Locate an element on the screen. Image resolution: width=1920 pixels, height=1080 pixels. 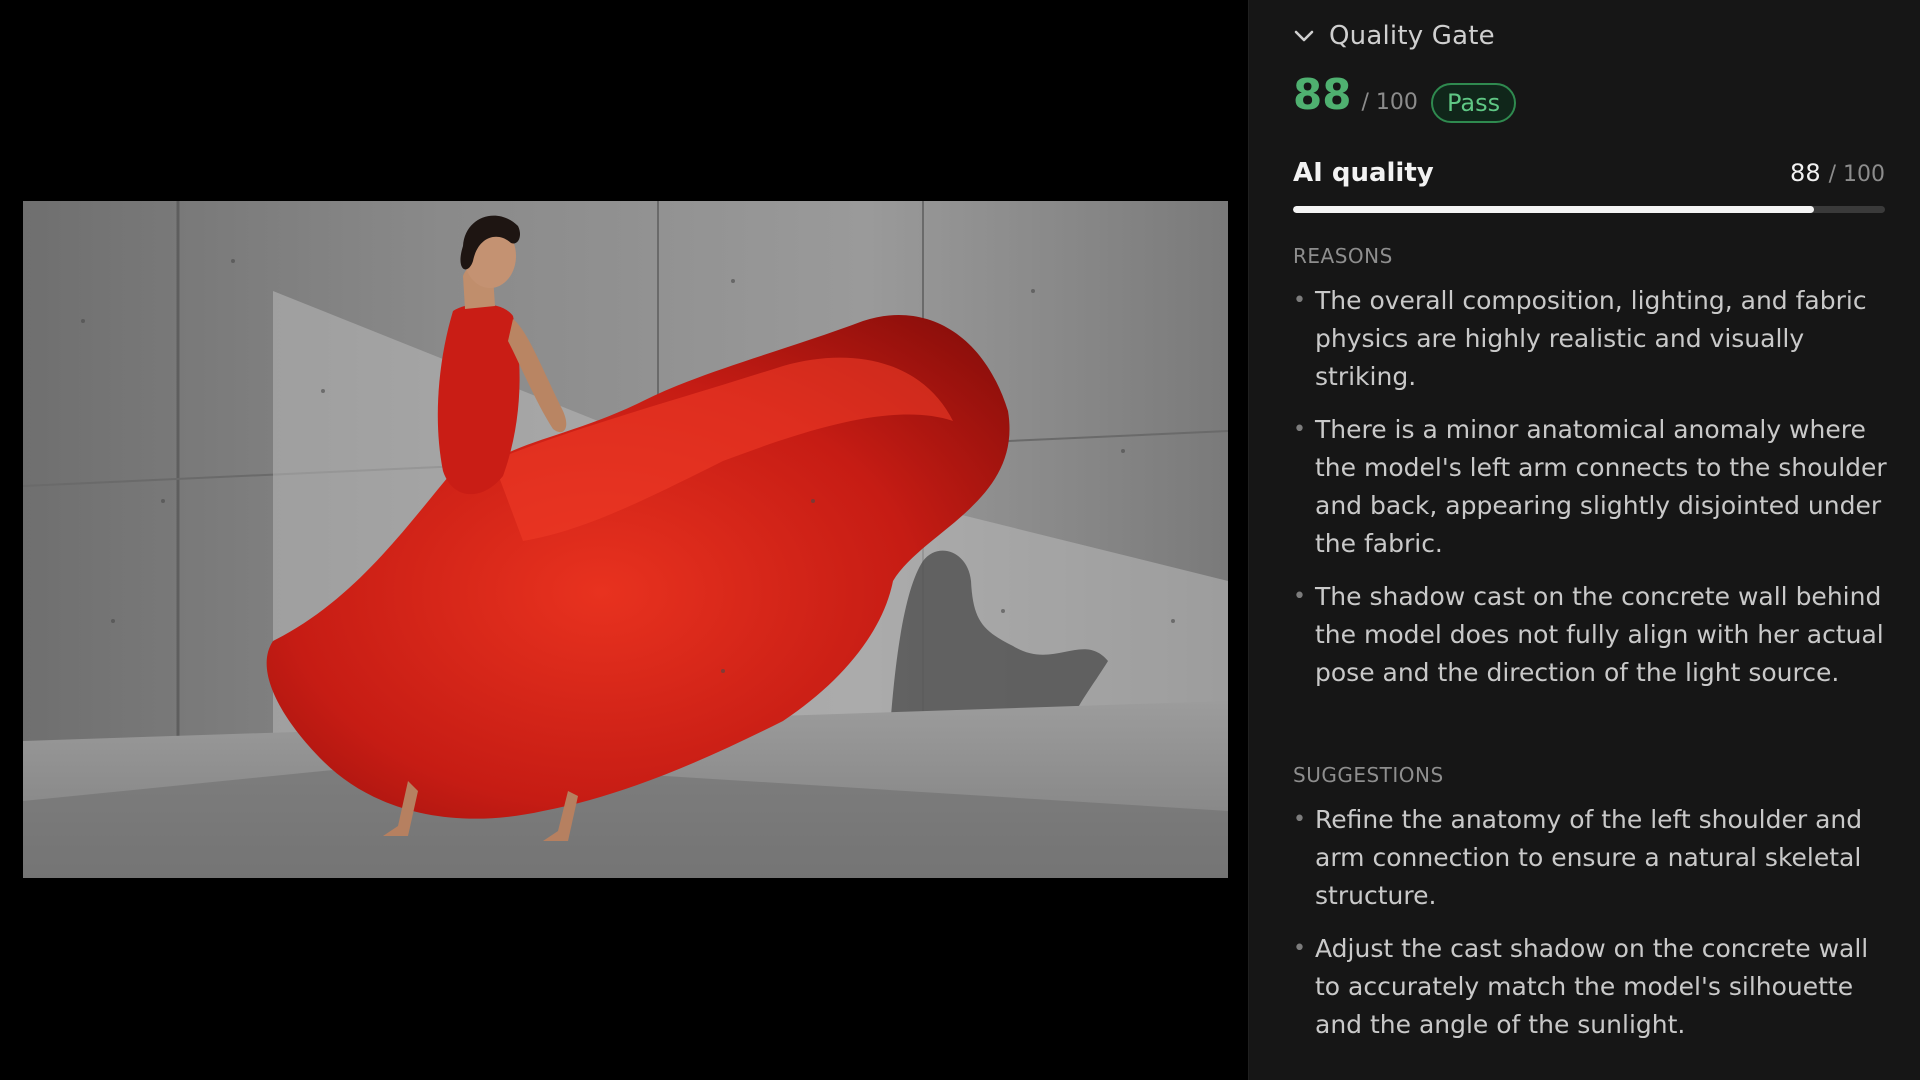
status-badge: Pass is located at coordinates (1474, 103).